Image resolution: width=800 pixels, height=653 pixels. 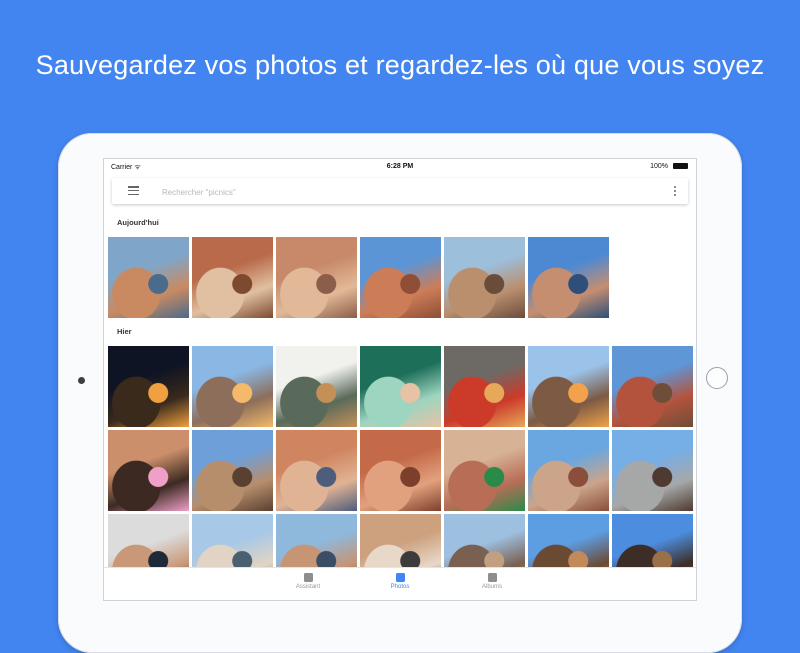 I want to click on photo-thumbnail-campfire-night, so click(x=148, y=386).